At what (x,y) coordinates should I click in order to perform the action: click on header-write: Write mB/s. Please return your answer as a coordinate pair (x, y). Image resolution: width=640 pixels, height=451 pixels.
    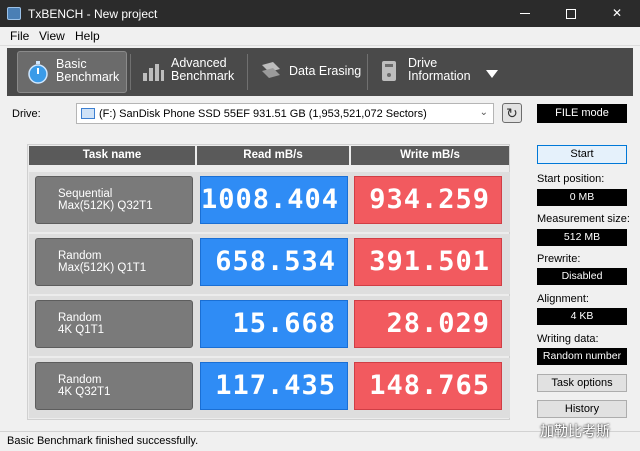
    Looking at the image, I should click on (430, 155).